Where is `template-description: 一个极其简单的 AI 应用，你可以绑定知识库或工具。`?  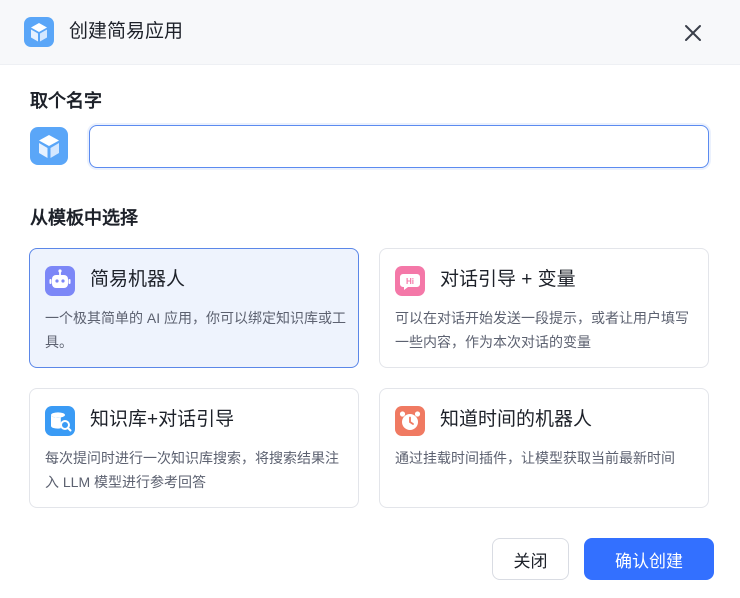 template-description: 一个极其简单的 AI 应用，你可以绑定知识库或工具。 is located at coordinates (196, 330).